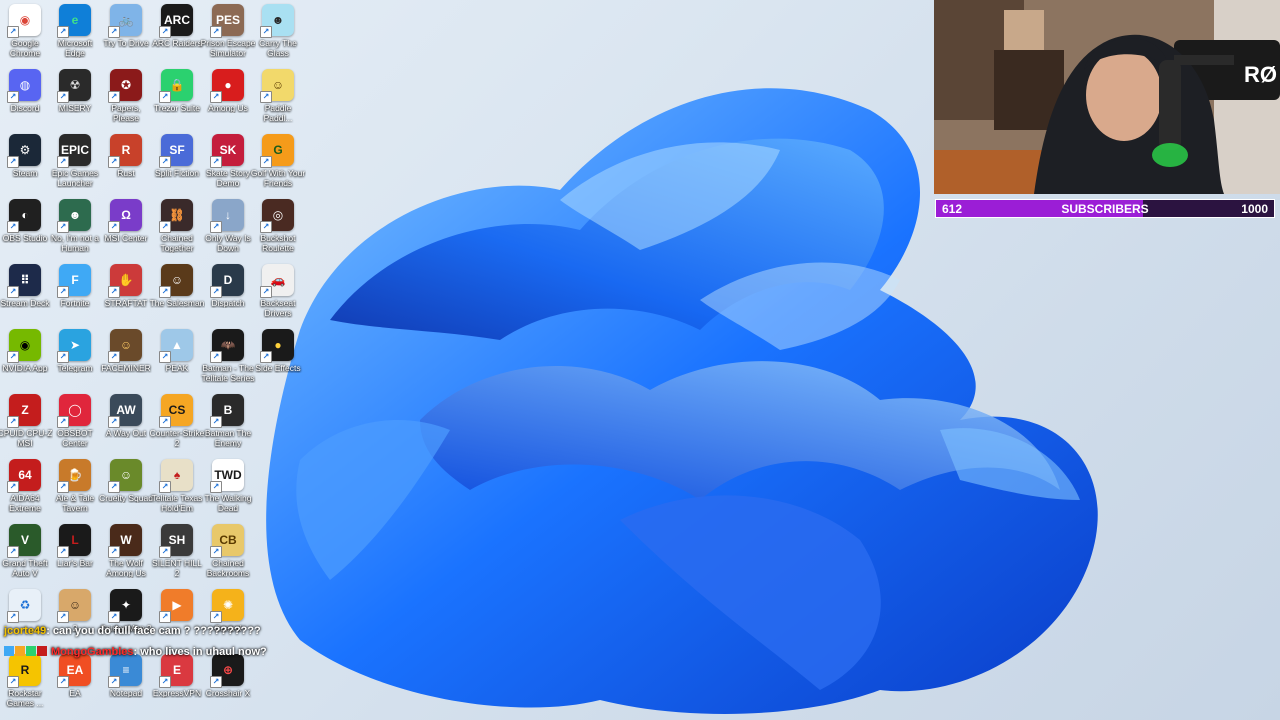 Image resolution: width=1280 pixels, height=720 pixels. I want to click on desktop-icon: ◉ ↗ NVIDIA App, so click(25, 360).